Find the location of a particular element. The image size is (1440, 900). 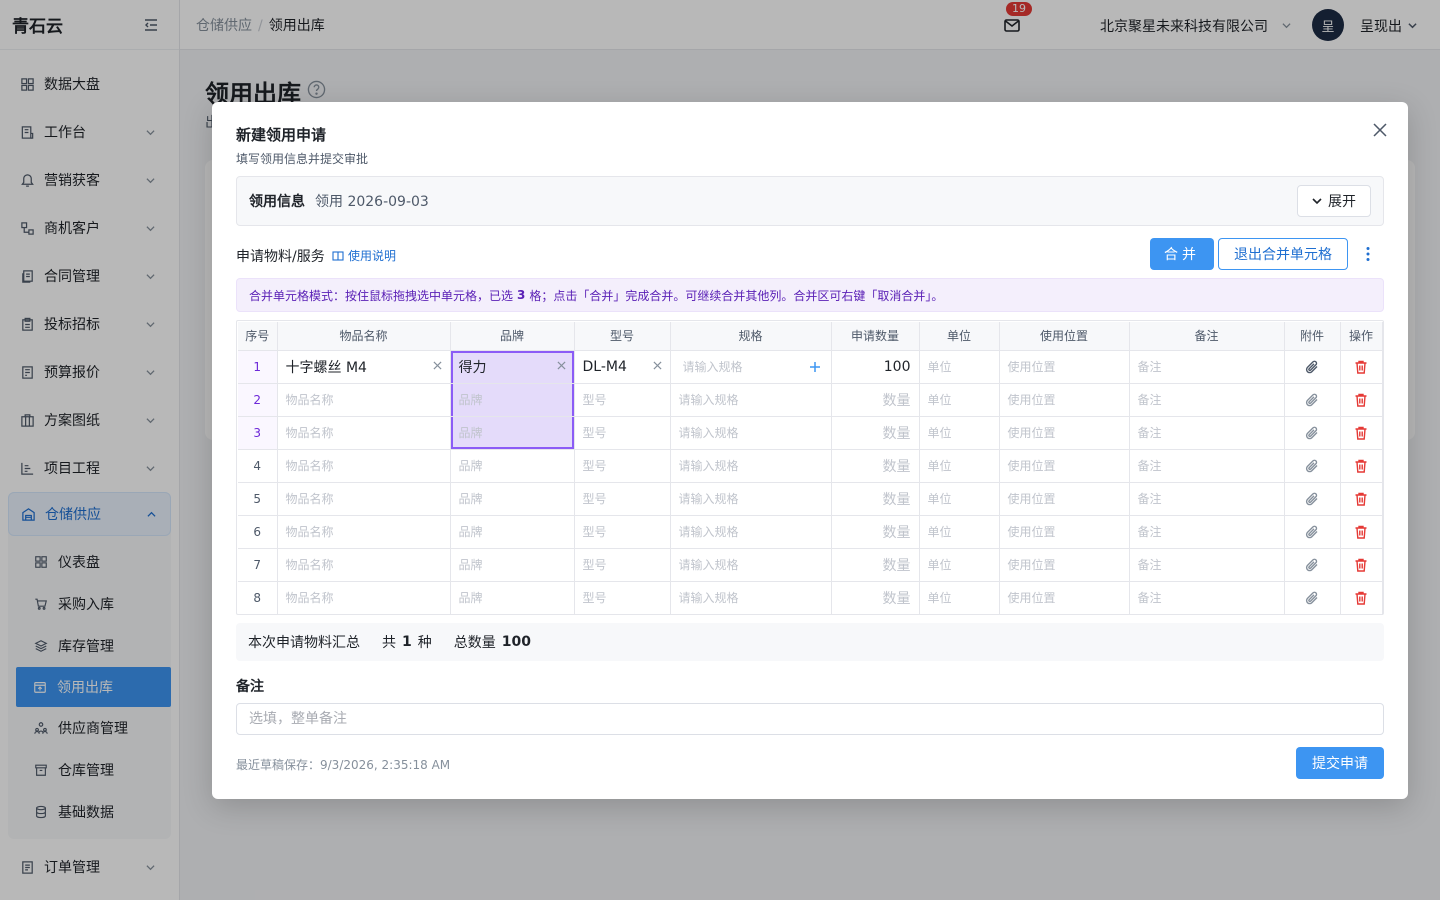

brand-cell-selected: 得力 is located at coordinates (512, 367).